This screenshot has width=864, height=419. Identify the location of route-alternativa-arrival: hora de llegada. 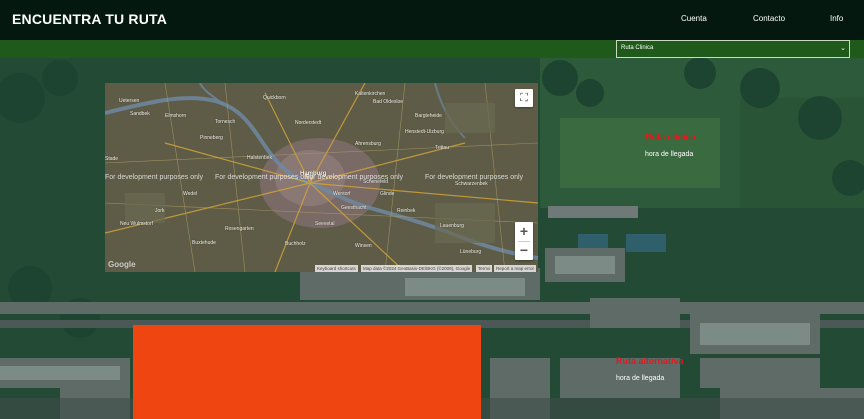
(640, 378).